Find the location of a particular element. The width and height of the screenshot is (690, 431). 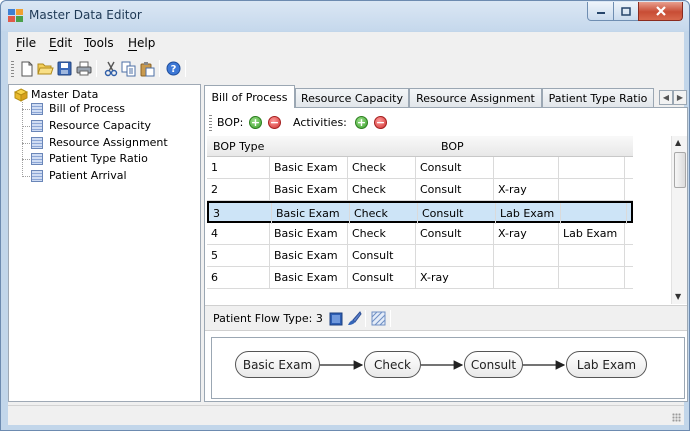

scroll-down-icon: ▼ is located at coordinates (678, 296).